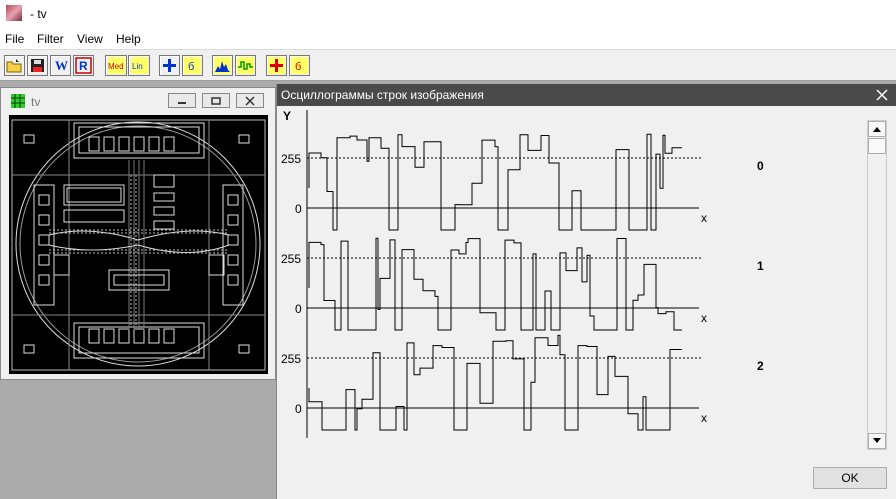  What do you see at coordinates (448, 65) in the screenshot?
I see `toolbar: W R Med Lin б б` at bounding box center [448, 65].